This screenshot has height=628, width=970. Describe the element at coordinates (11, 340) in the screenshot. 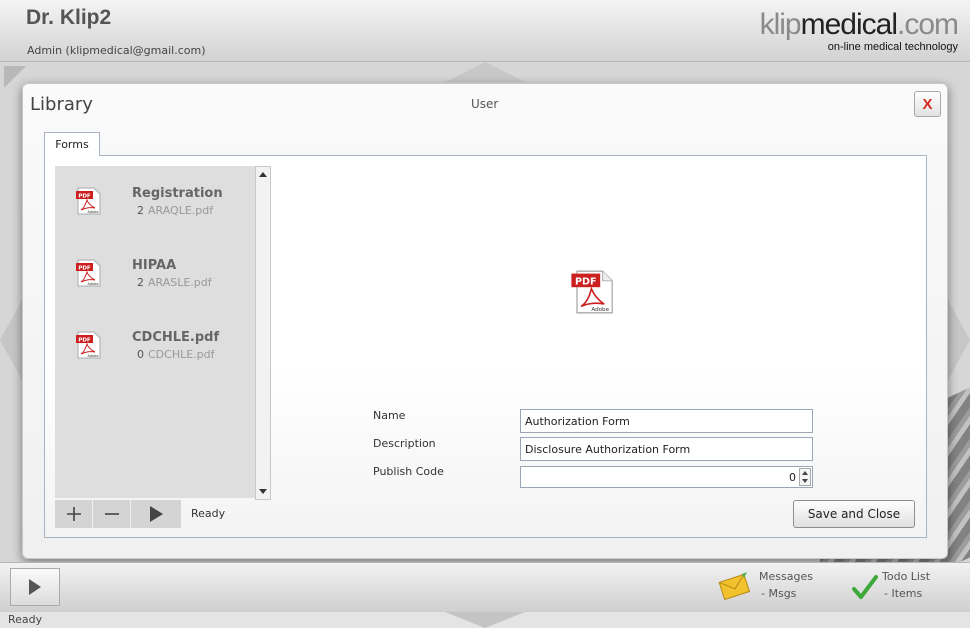

I see `nav-left-arrow` at that location.